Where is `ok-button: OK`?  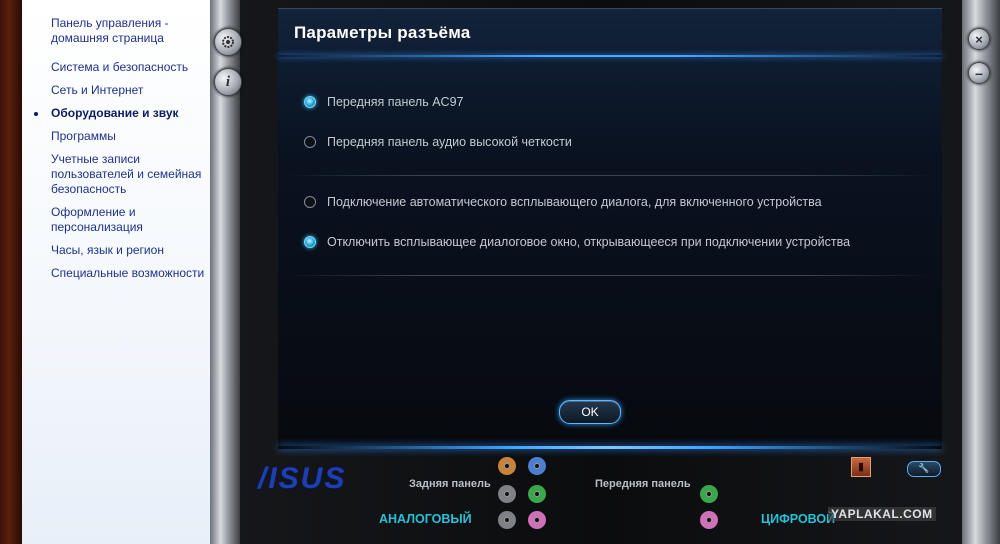
ok-button: OK is located at coordinates (590, 412).